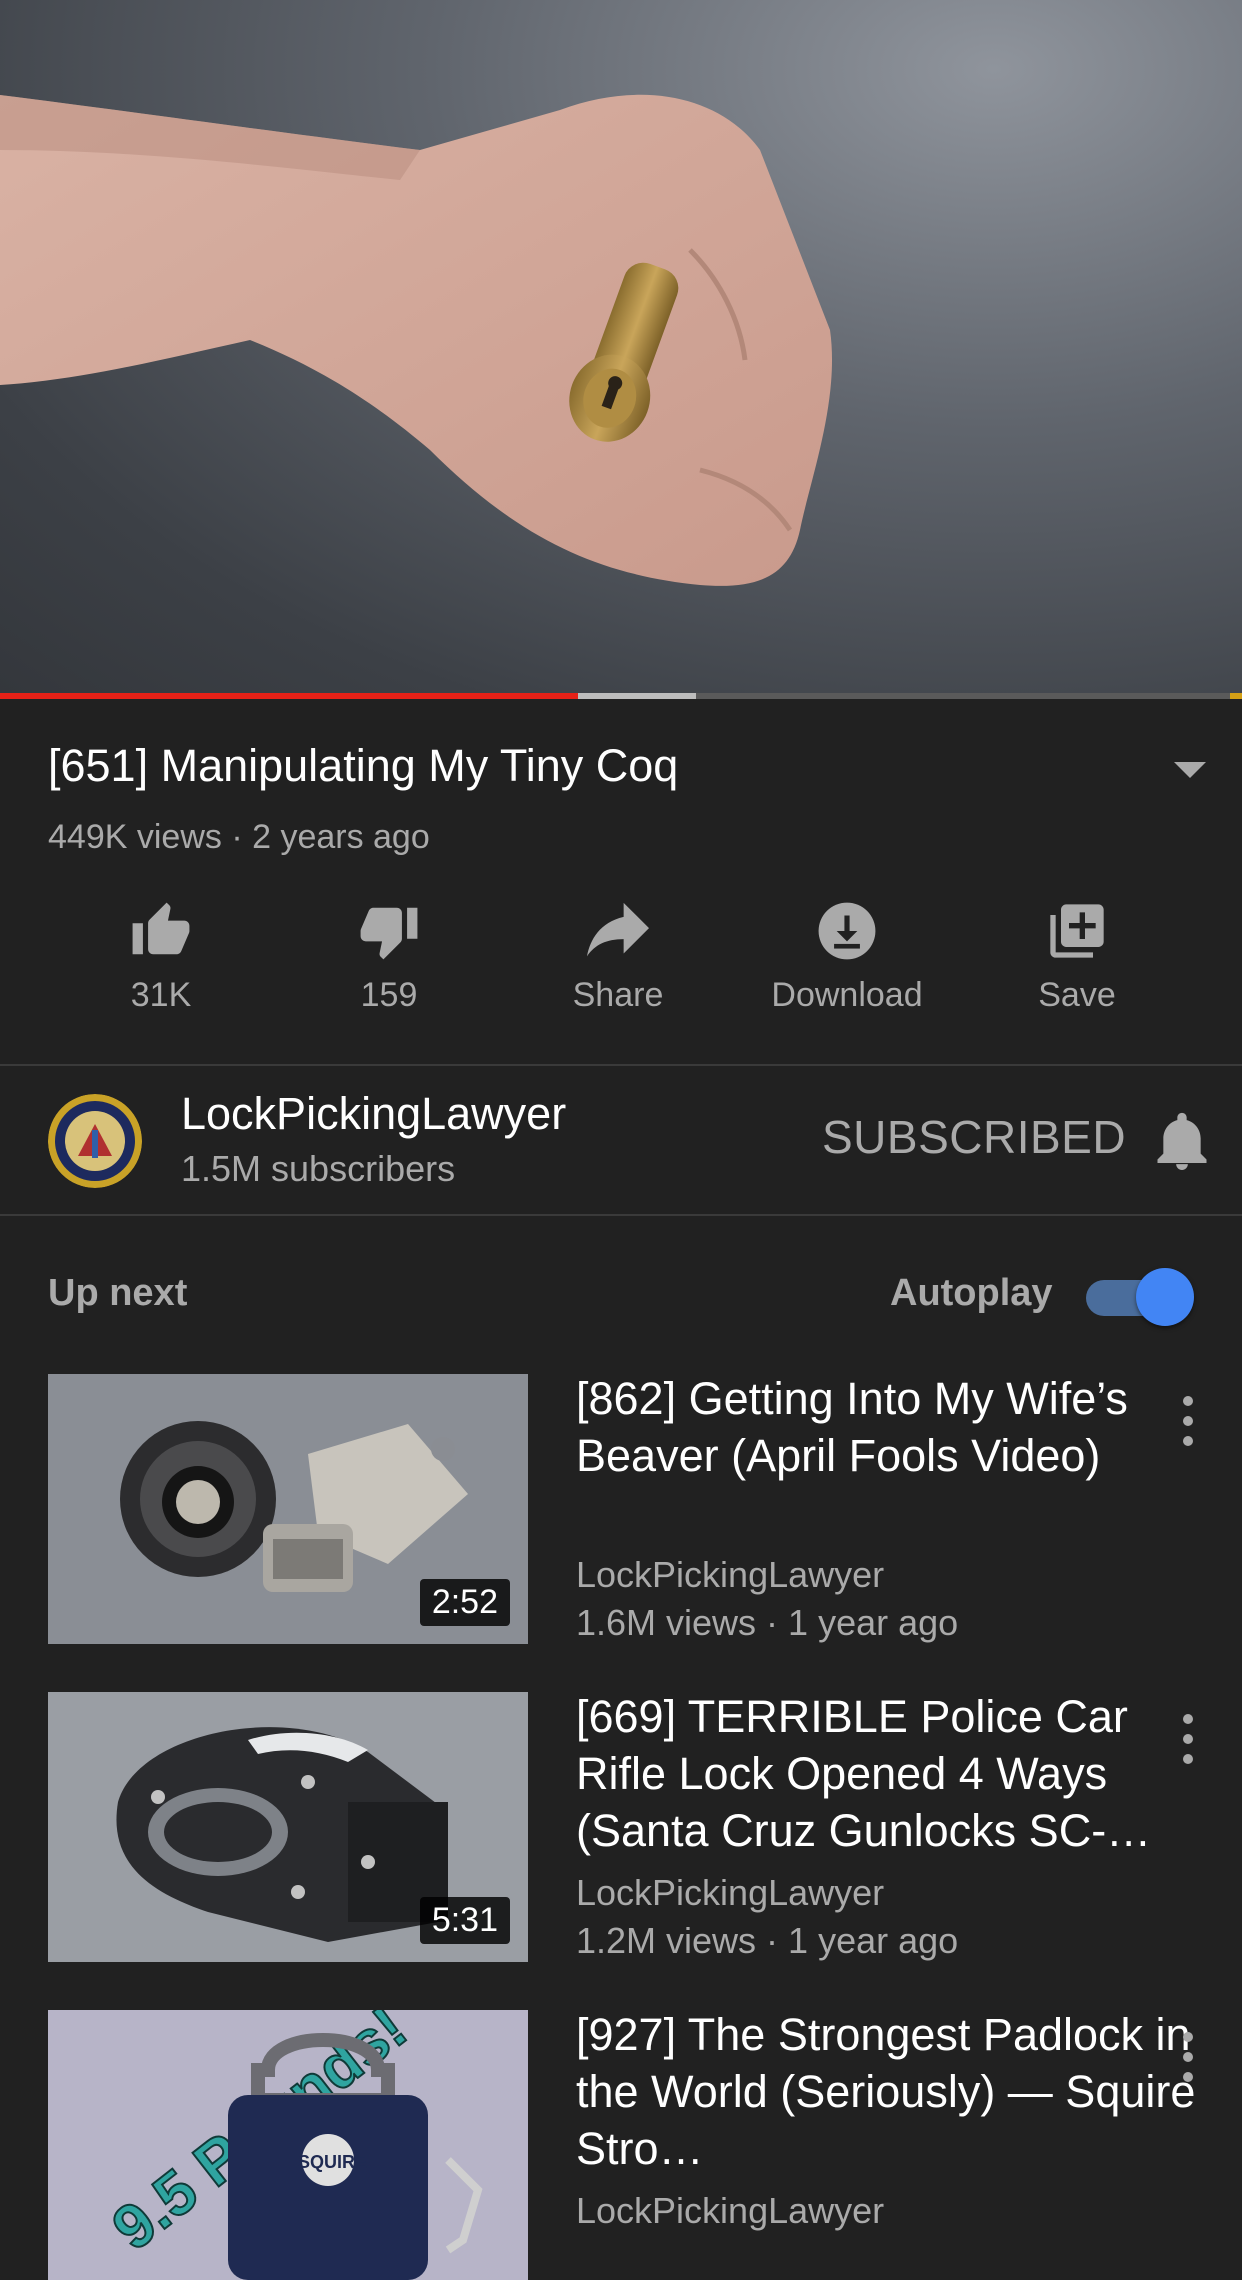  I want to click on video-progress-bar, so click(621, 696).